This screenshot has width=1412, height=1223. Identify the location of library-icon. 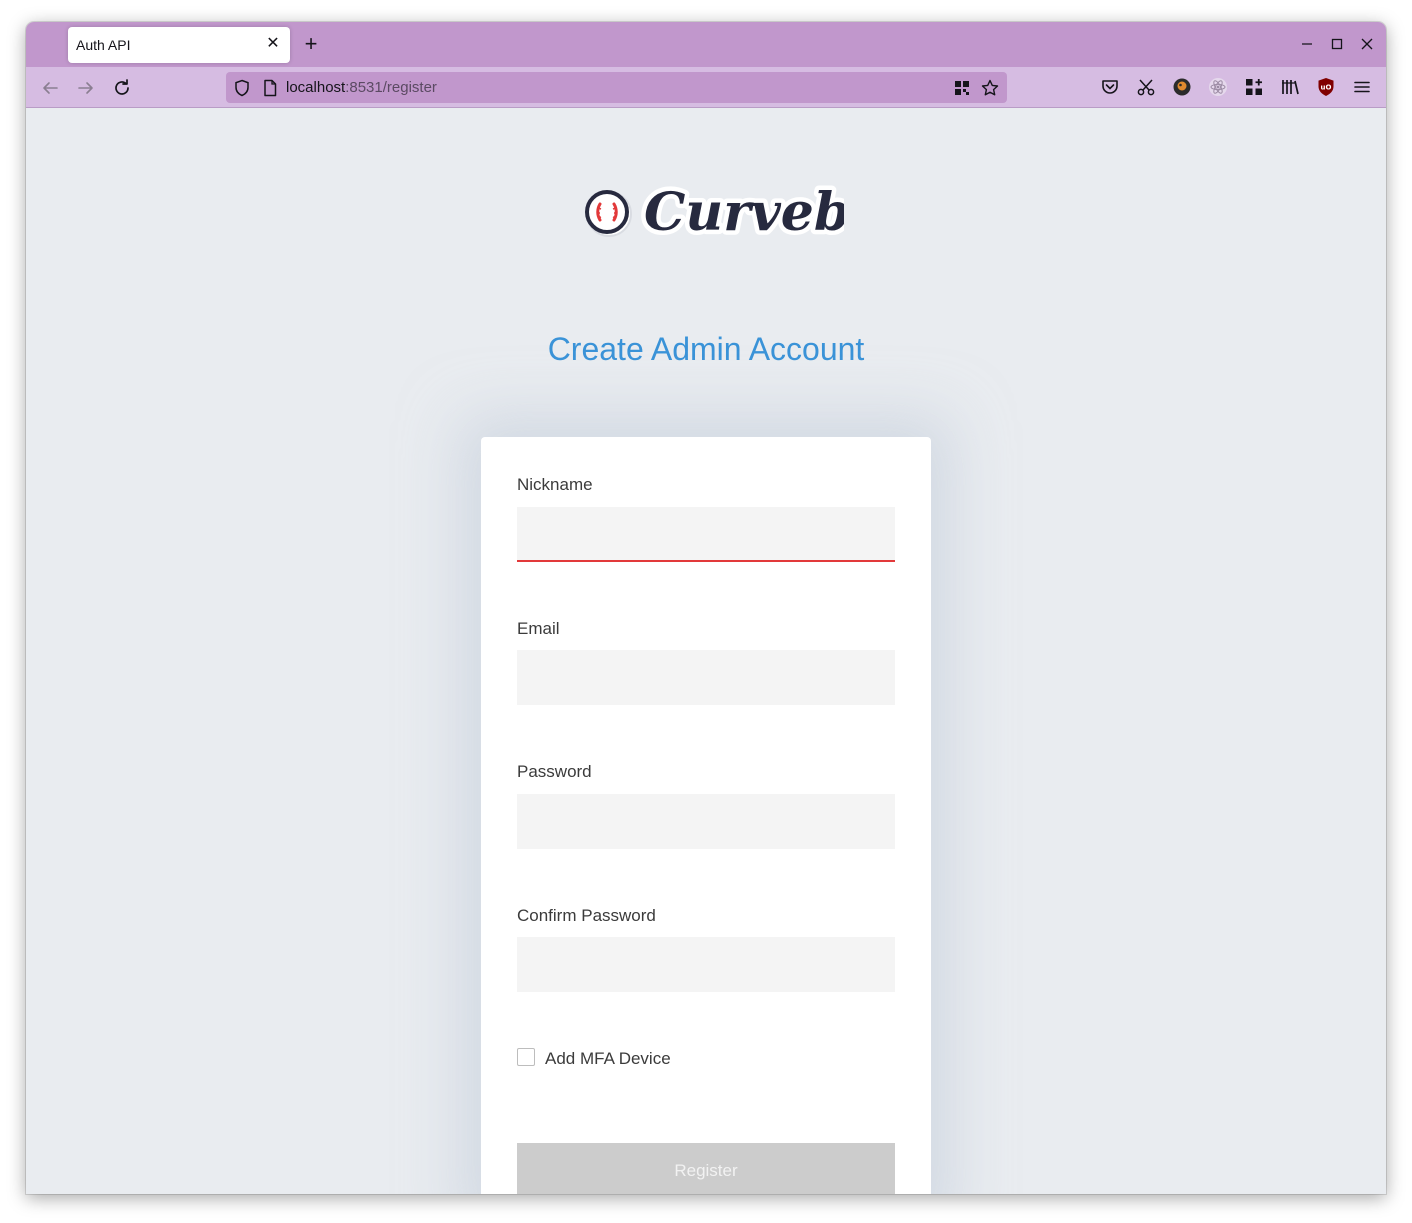
(1290, 87).